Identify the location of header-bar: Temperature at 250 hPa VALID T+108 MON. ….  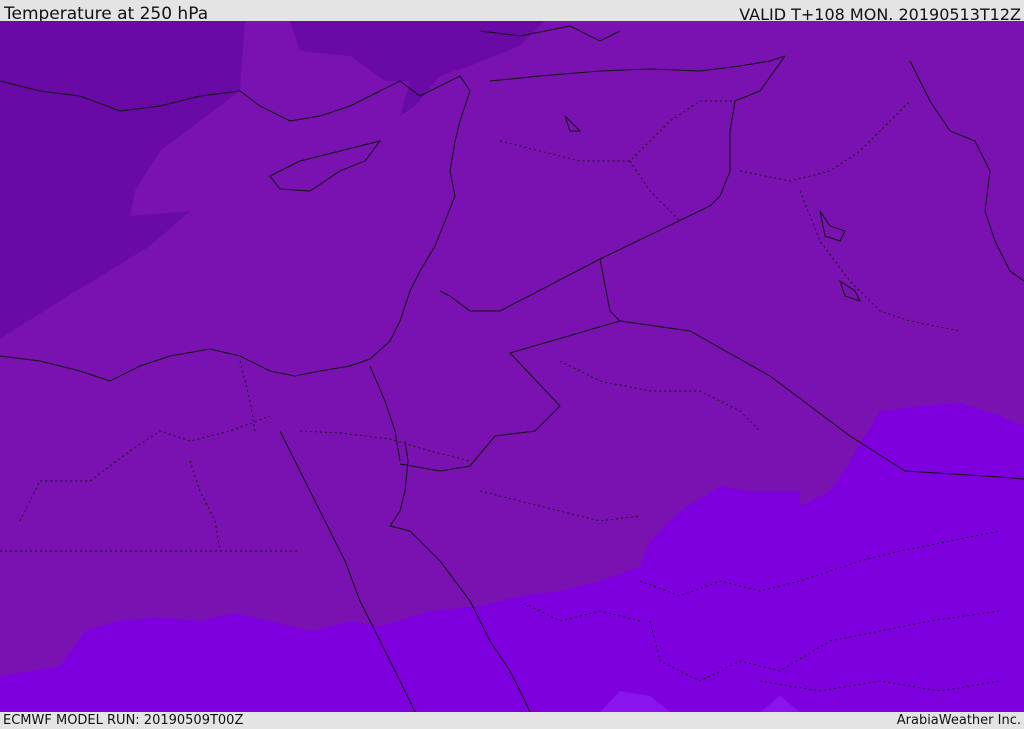
(512, 12).